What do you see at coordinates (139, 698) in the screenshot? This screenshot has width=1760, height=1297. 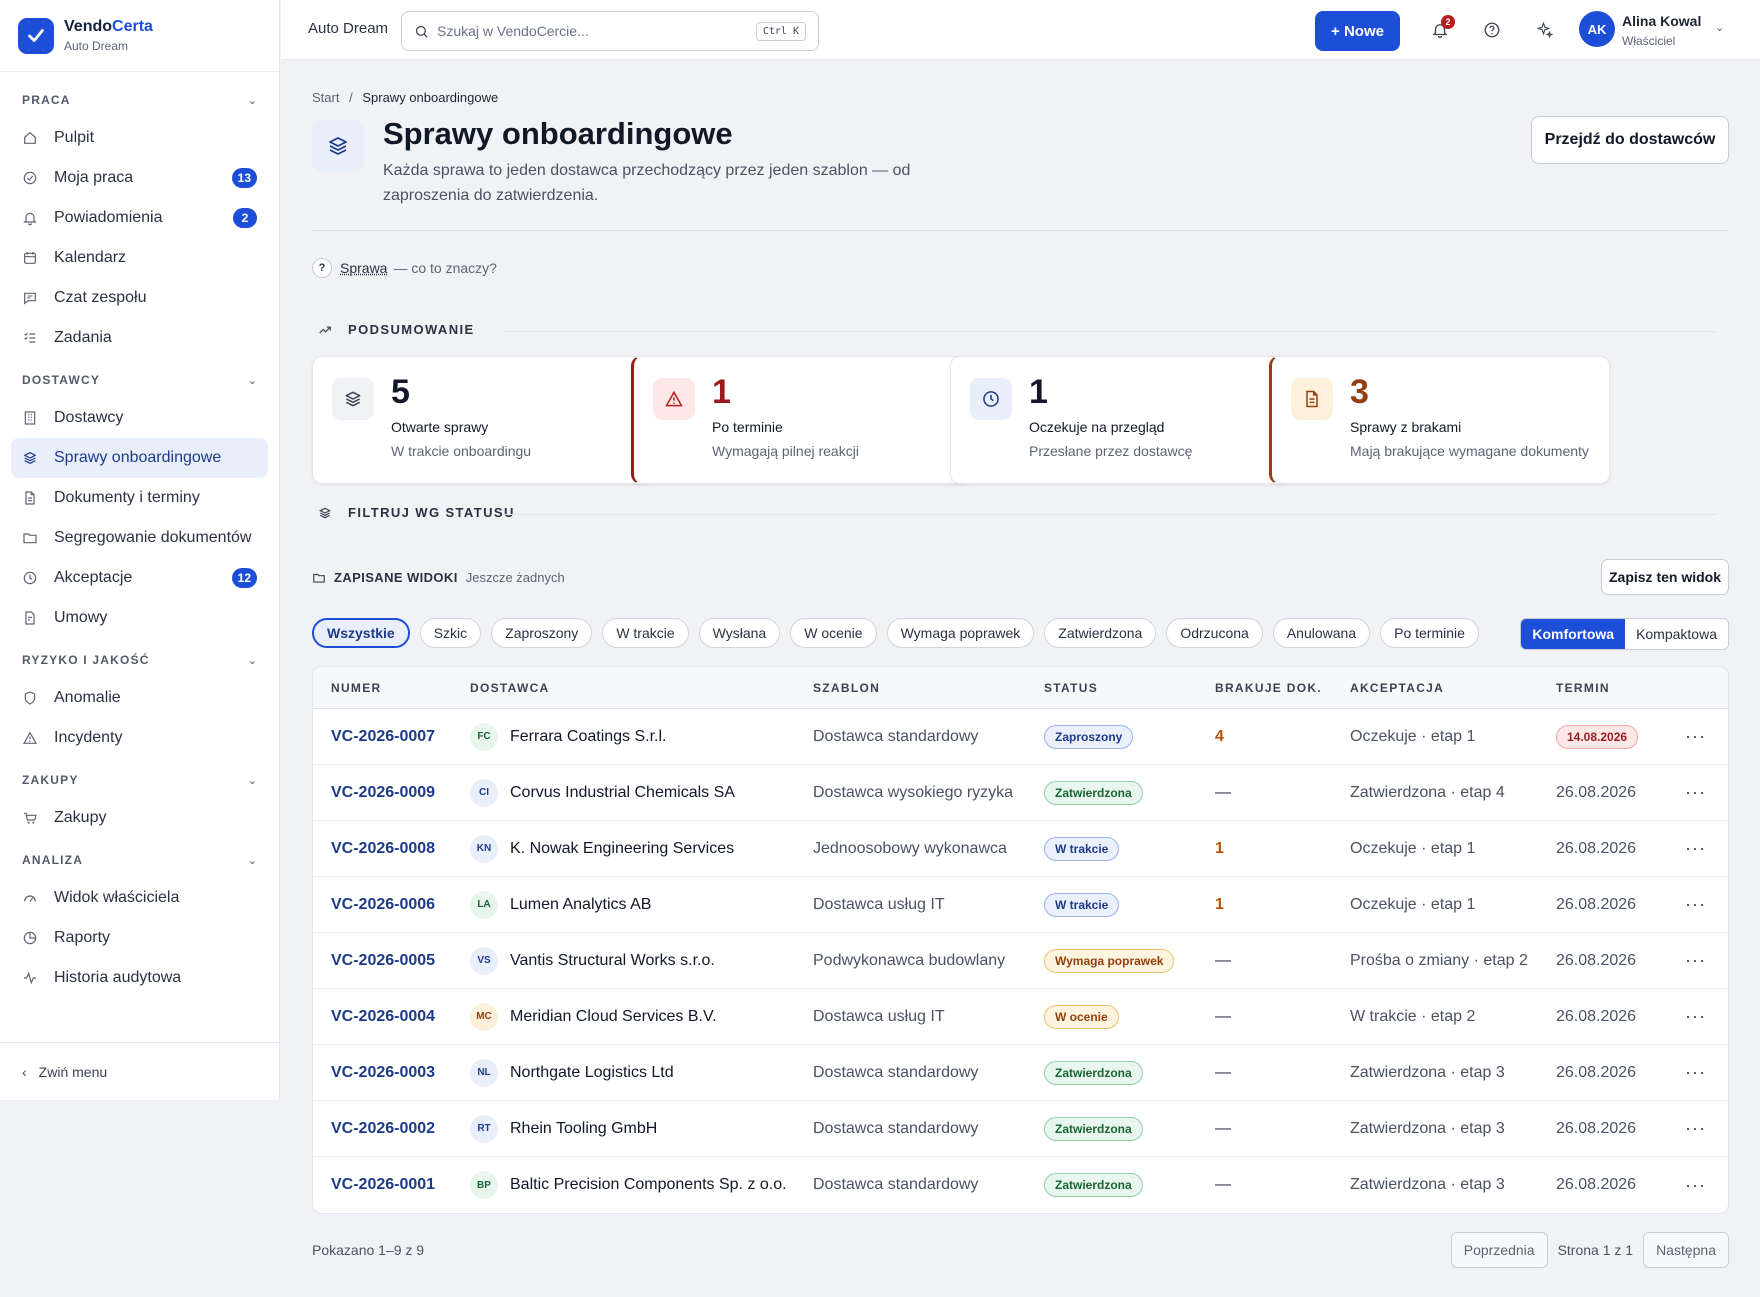 I see `sidebar-item-anomalie: Anomalie` at bounding box center [139, 698].